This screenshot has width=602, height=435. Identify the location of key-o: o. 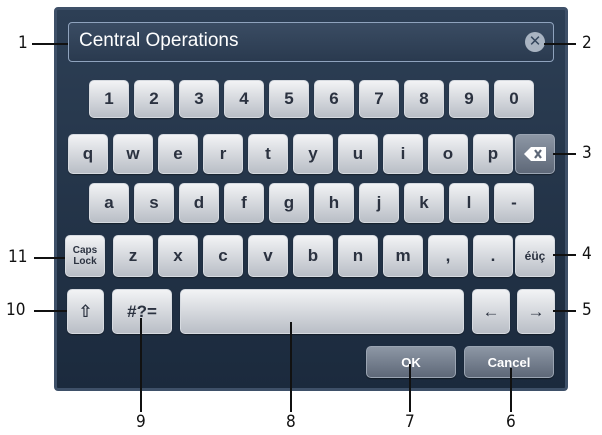
(448, 154).